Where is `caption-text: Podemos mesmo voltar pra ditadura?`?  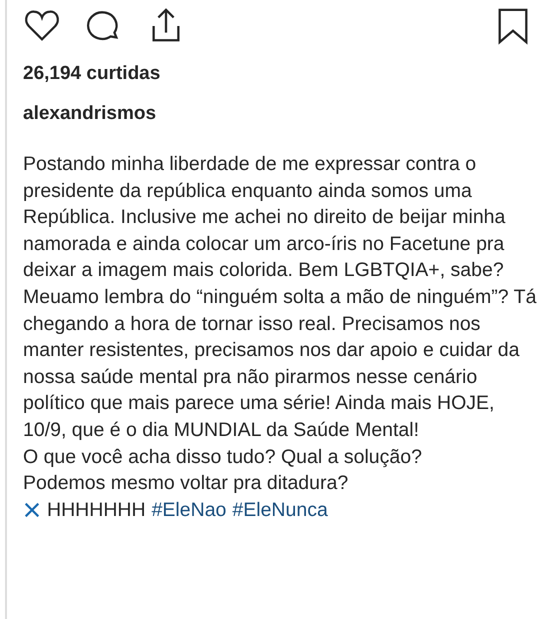 caption-text: Podemos mesmo voltar pra ditadura? is located at coordinates (186, 483).